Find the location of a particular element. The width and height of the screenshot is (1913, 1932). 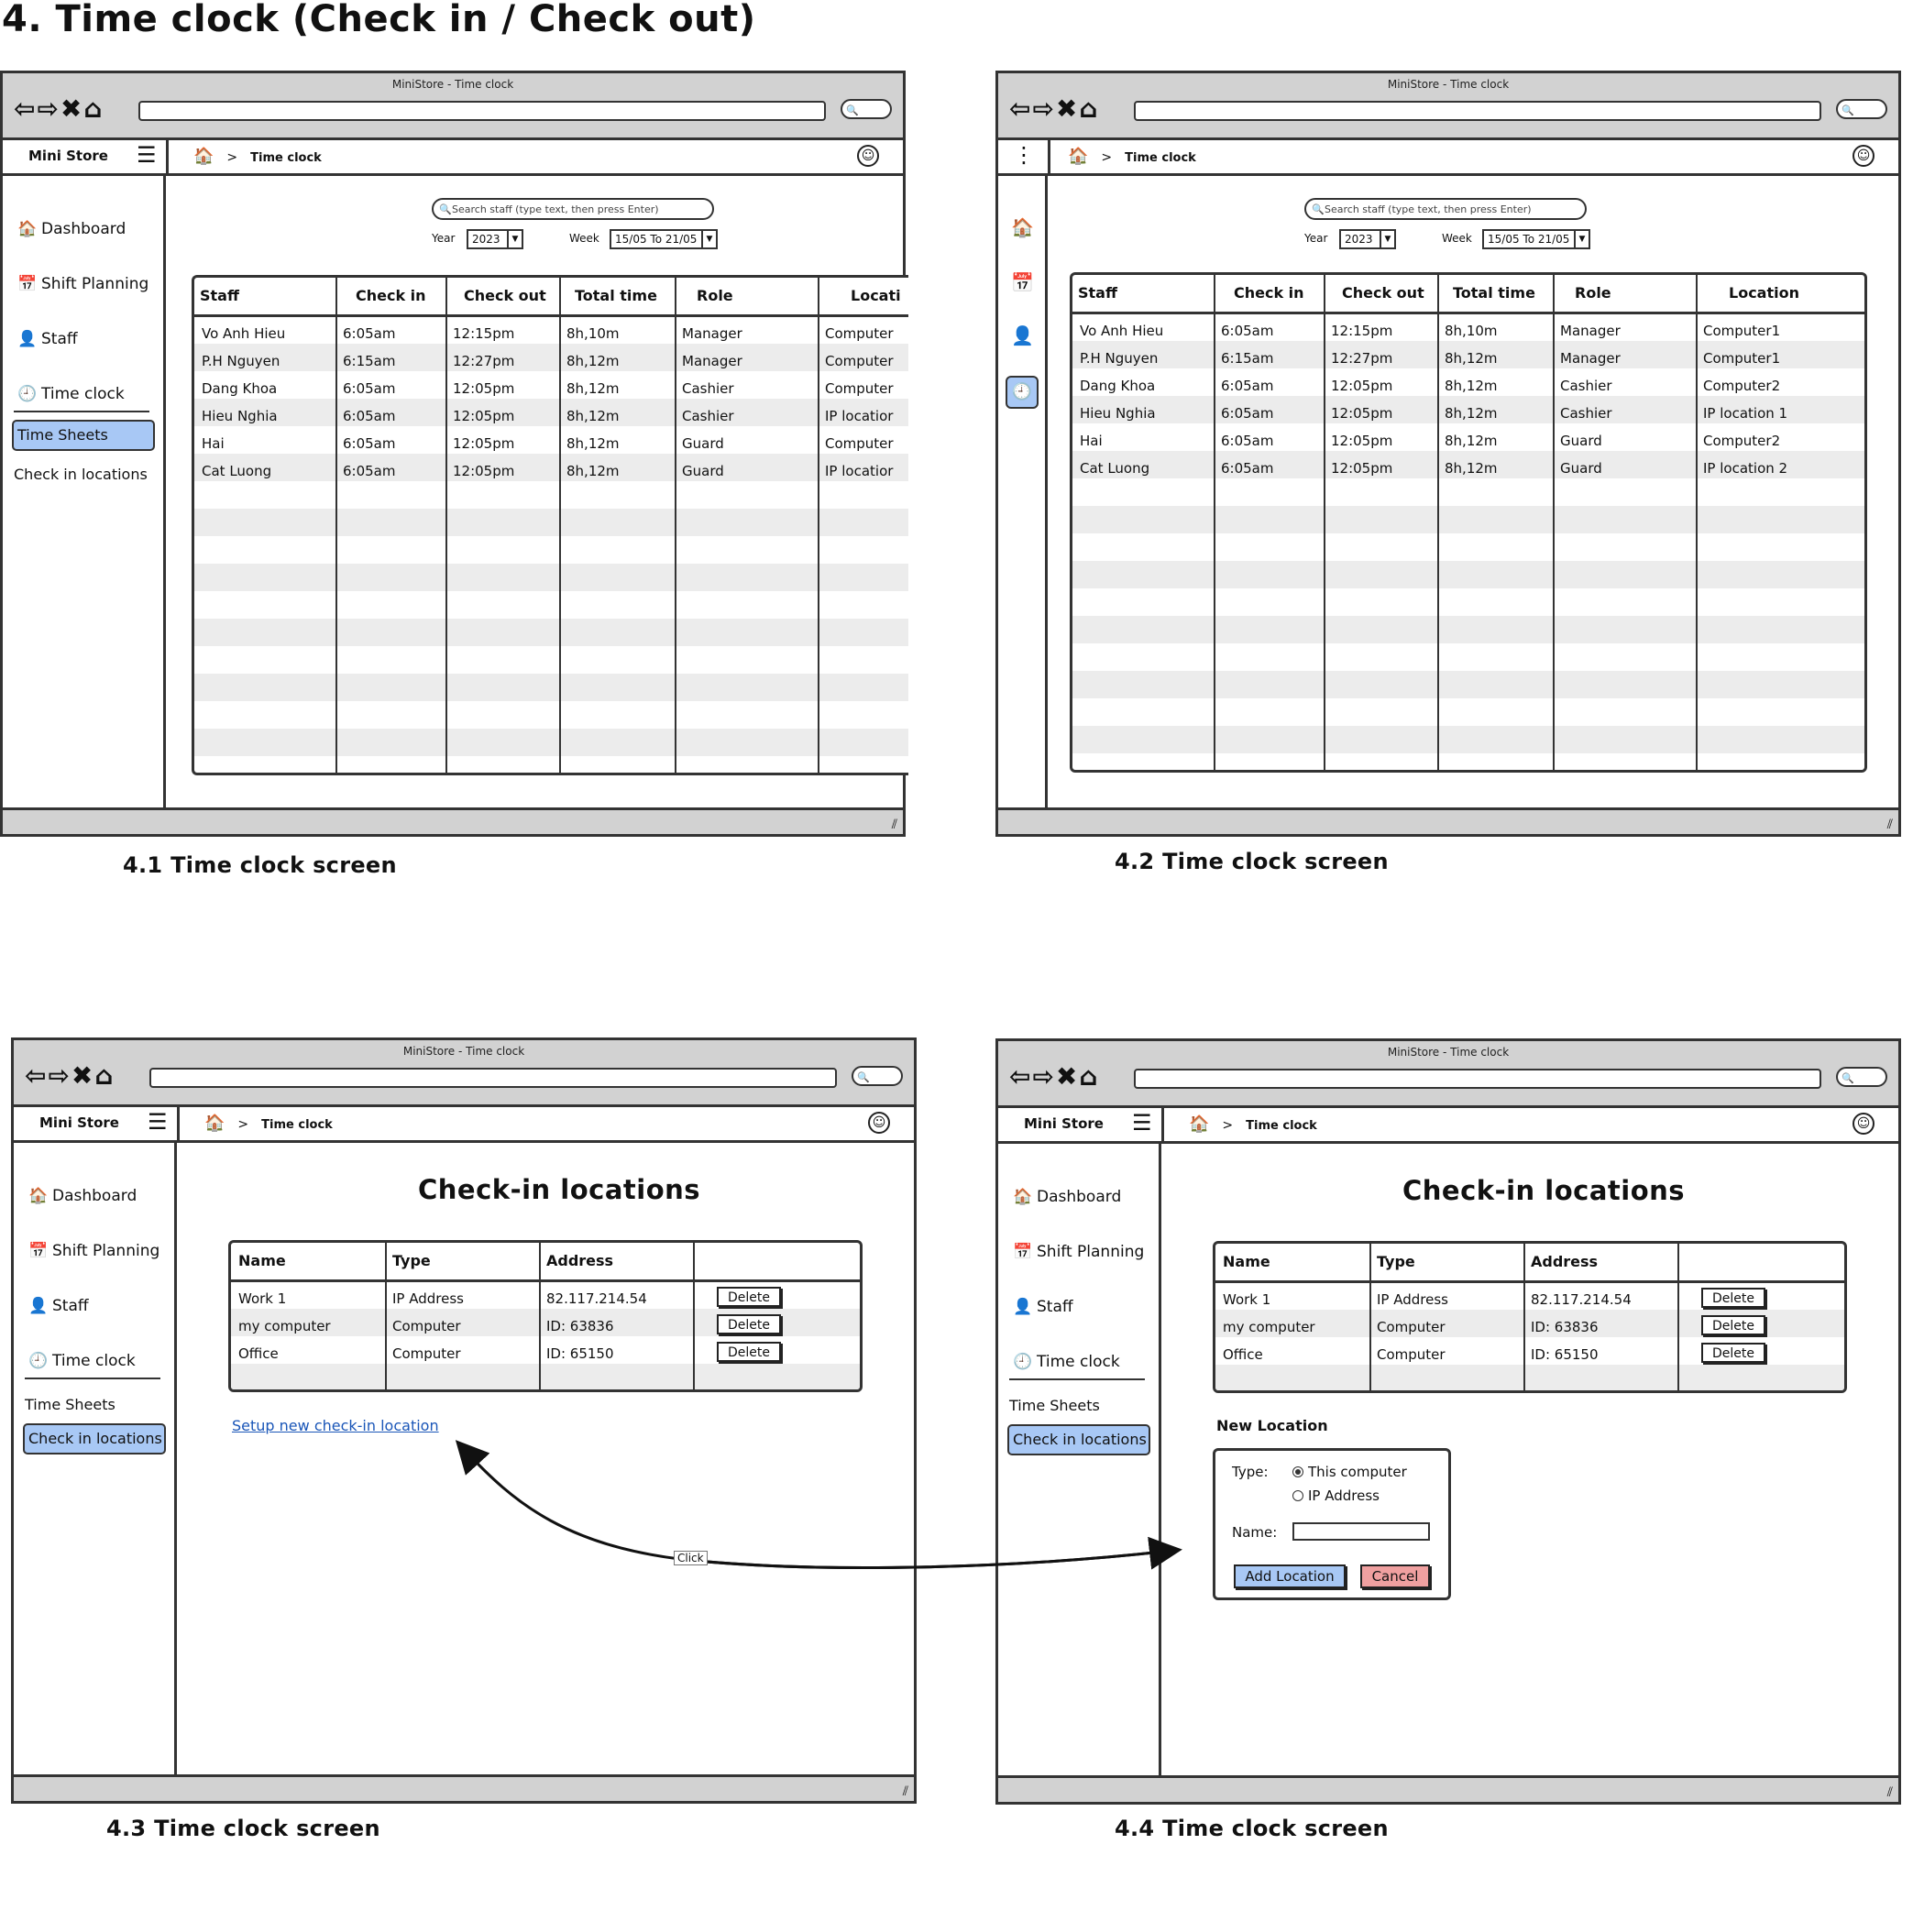

table-cell: Manager is located at coordinates (712, 361).